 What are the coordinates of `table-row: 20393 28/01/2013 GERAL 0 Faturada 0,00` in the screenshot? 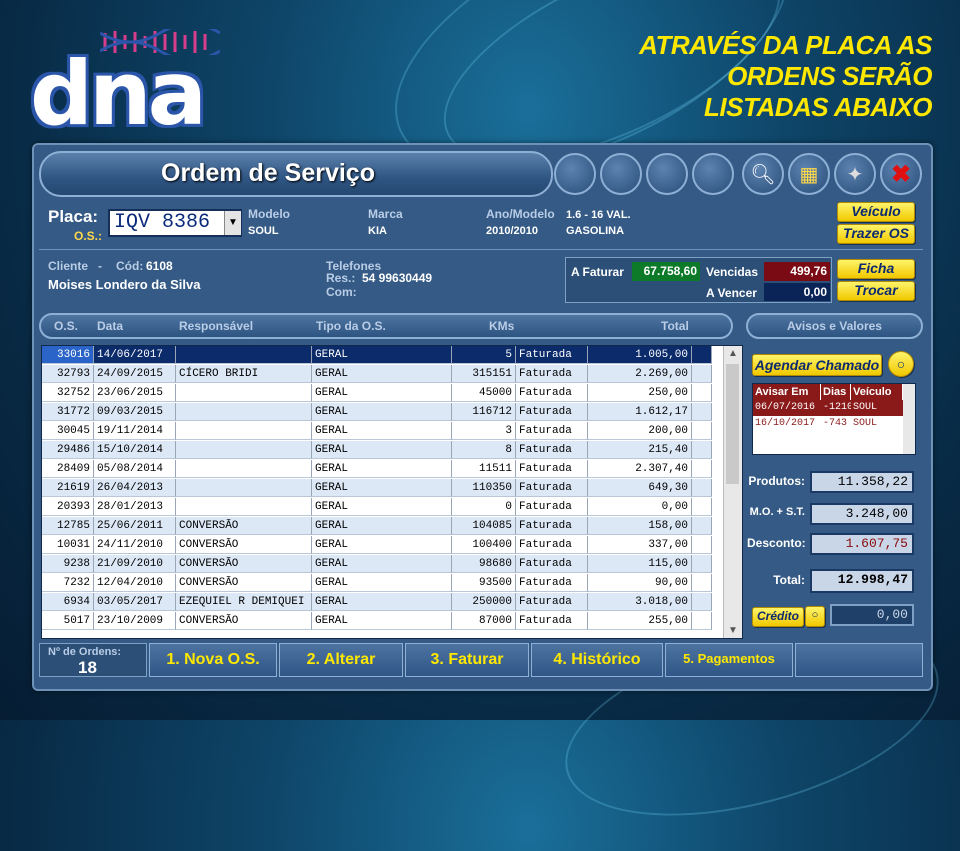 It's located at (382, 507).